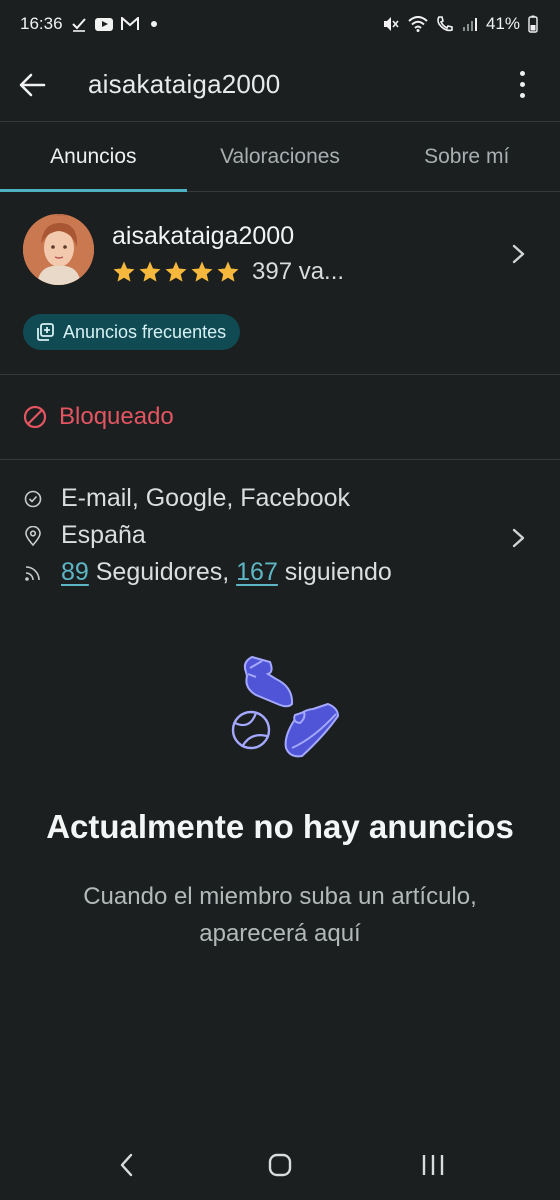 The image size is (560, 1200). Describe the element at coordinates (153, 24) in the screenshot. I see `dot-icon` at that location.